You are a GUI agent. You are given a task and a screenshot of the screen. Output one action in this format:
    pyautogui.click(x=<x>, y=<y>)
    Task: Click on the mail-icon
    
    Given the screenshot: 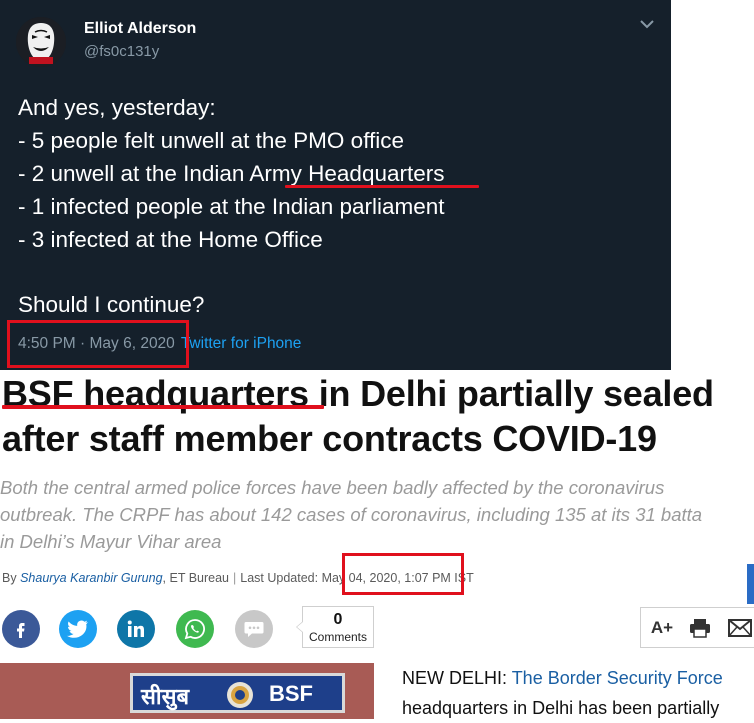 What is the action you would take?
    pyautogui.click(x=740, y=627)
    